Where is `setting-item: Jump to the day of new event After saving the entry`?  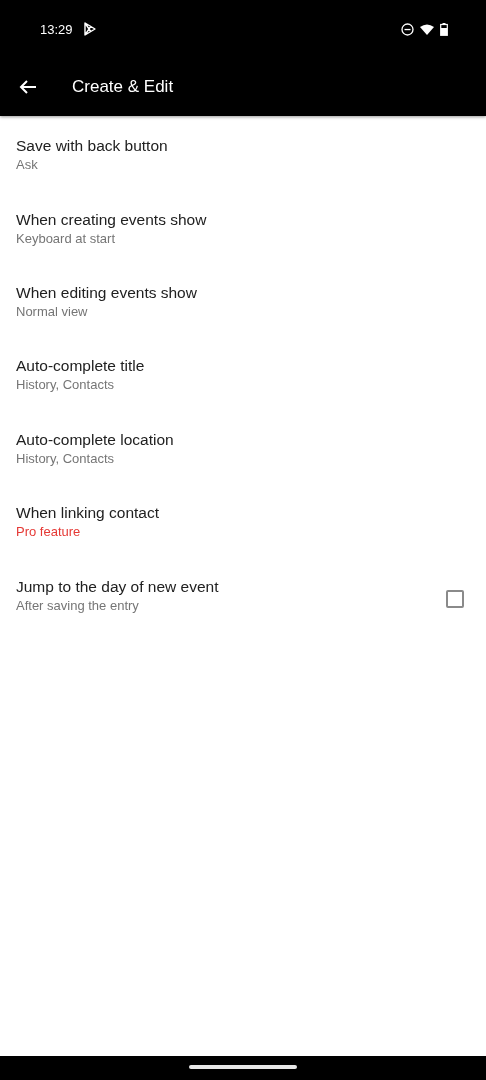 setting-item: Jump to the day of new event After saving the entry is located at coordinates (243, 599).